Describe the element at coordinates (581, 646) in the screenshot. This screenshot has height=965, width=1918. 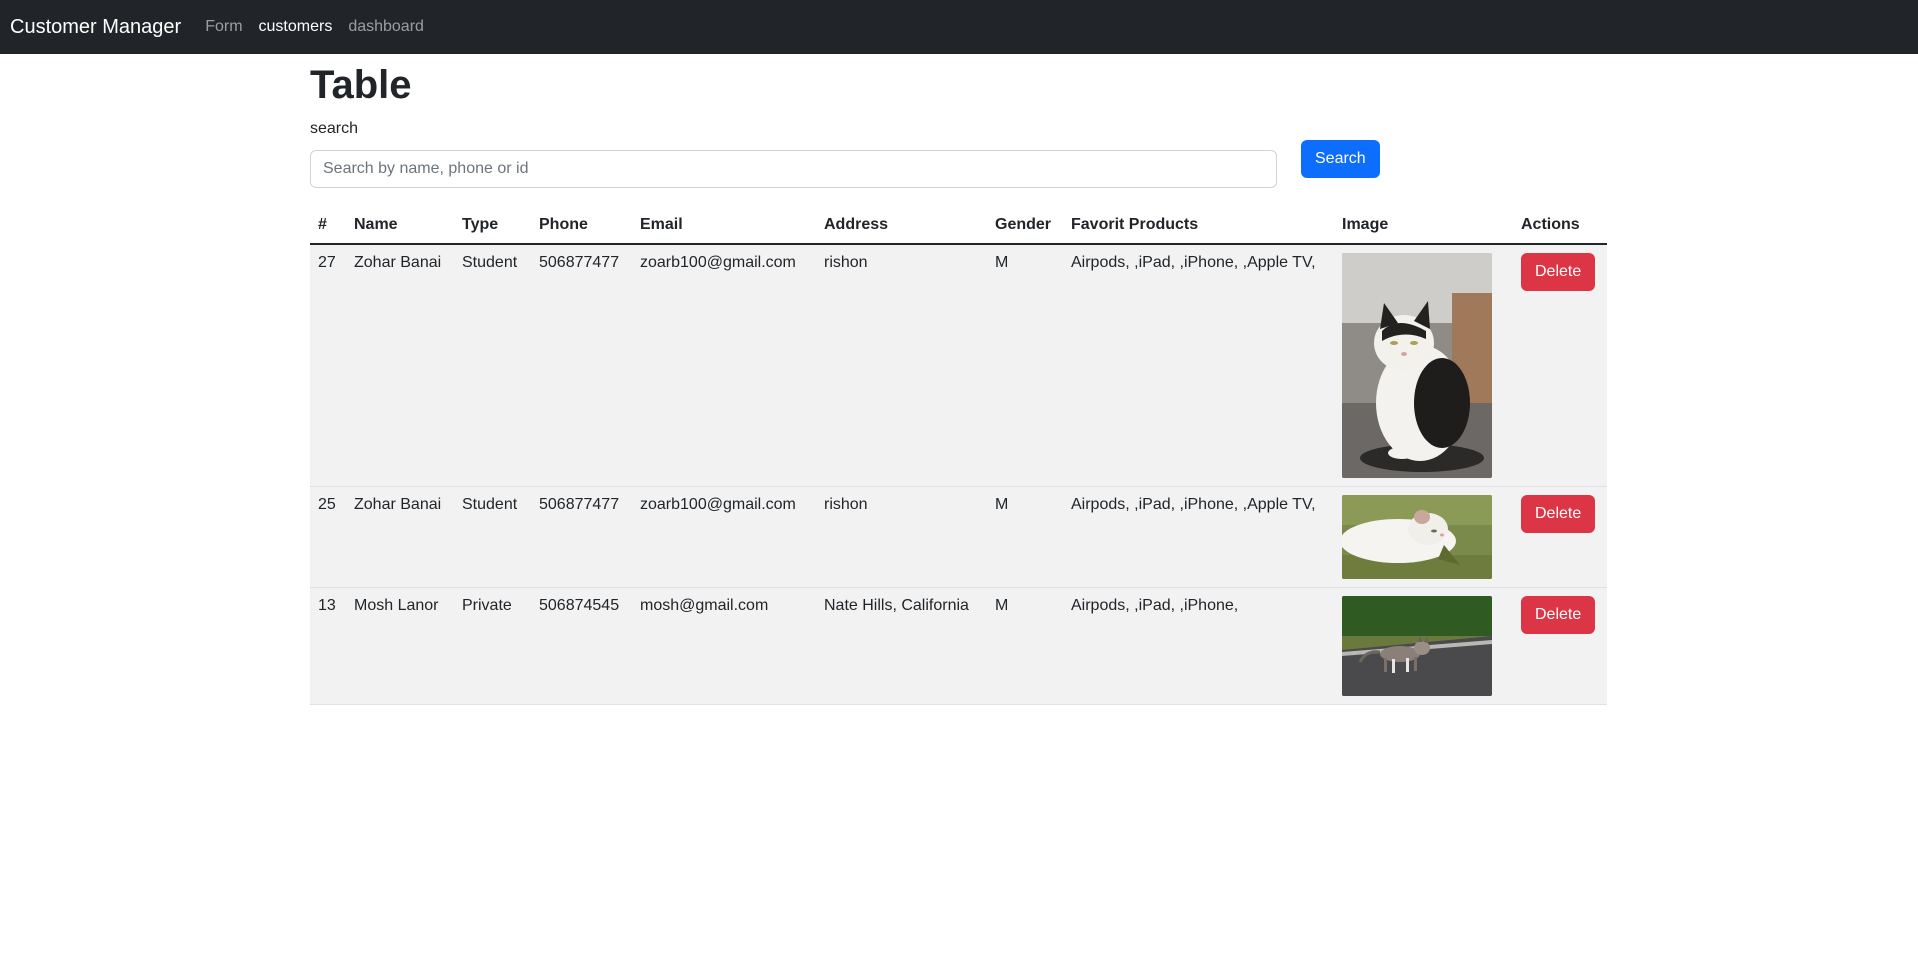
I see `cell-phone: 506874545` at that location.